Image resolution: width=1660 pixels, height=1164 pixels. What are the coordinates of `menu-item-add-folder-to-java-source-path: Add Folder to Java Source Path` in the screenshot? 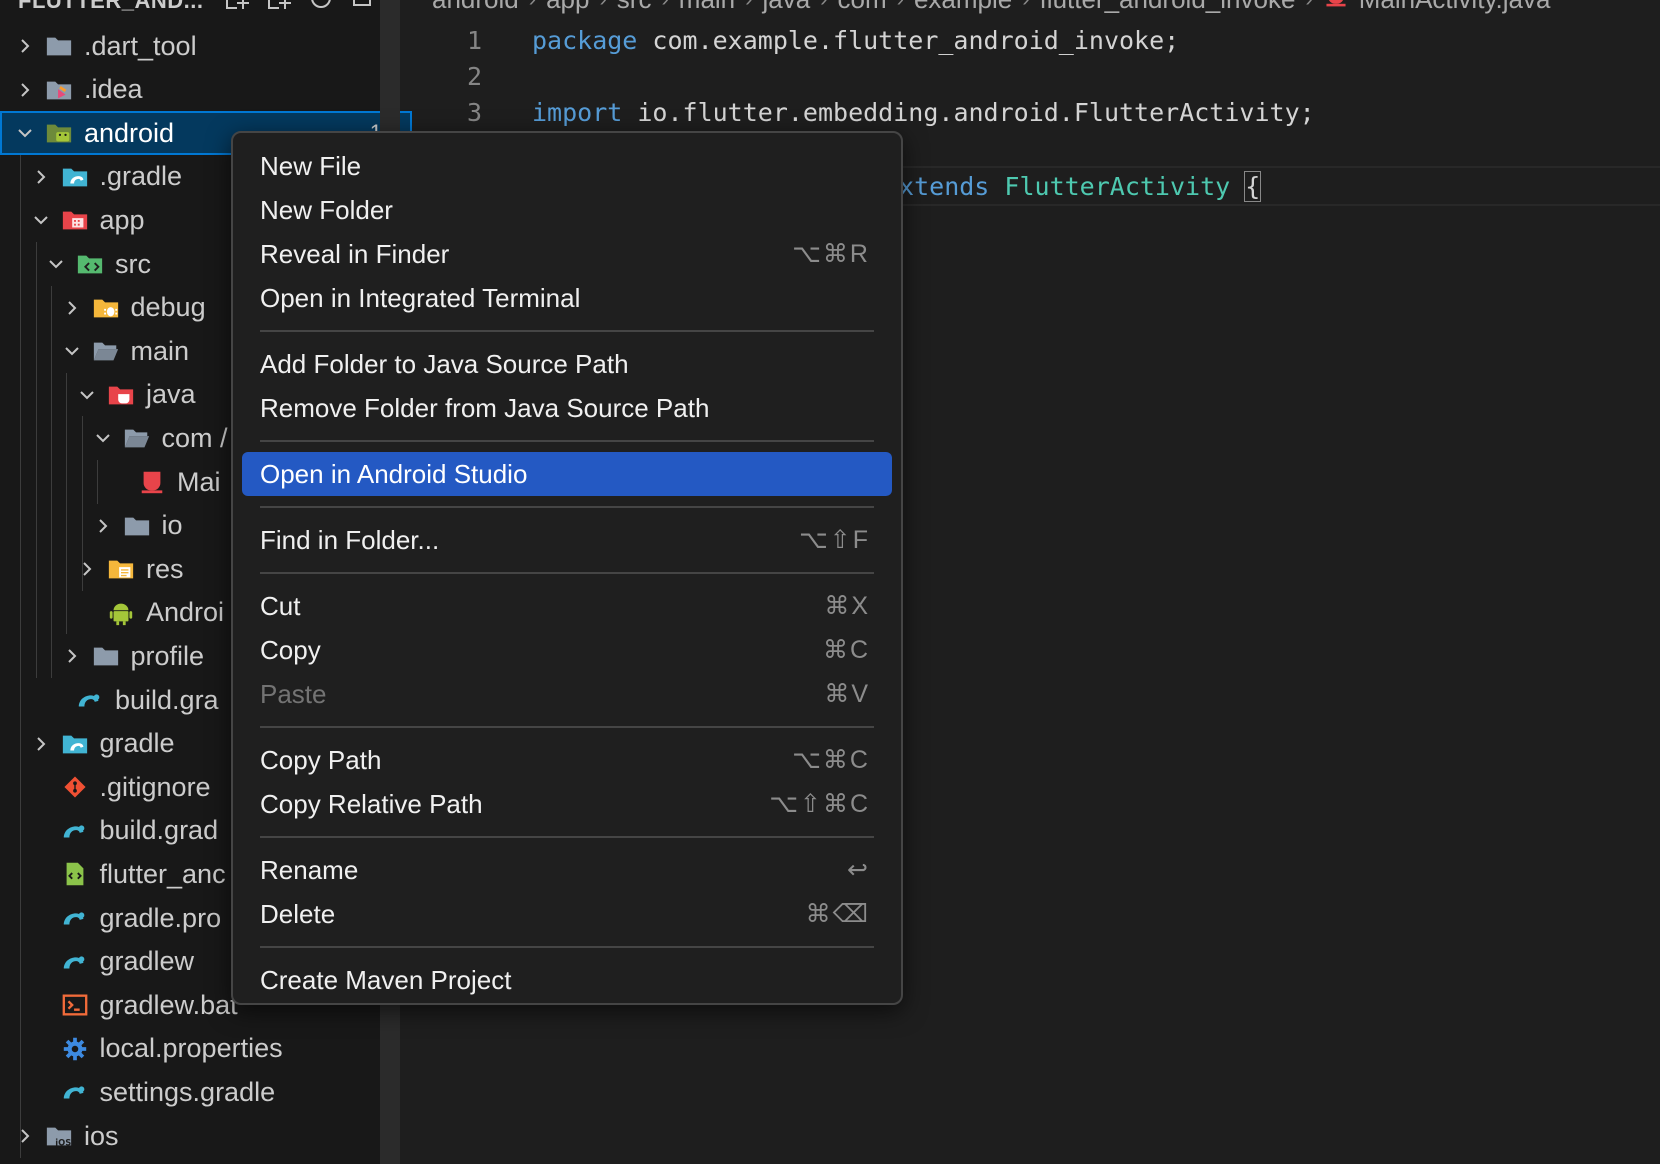 It's located at (567, 364).